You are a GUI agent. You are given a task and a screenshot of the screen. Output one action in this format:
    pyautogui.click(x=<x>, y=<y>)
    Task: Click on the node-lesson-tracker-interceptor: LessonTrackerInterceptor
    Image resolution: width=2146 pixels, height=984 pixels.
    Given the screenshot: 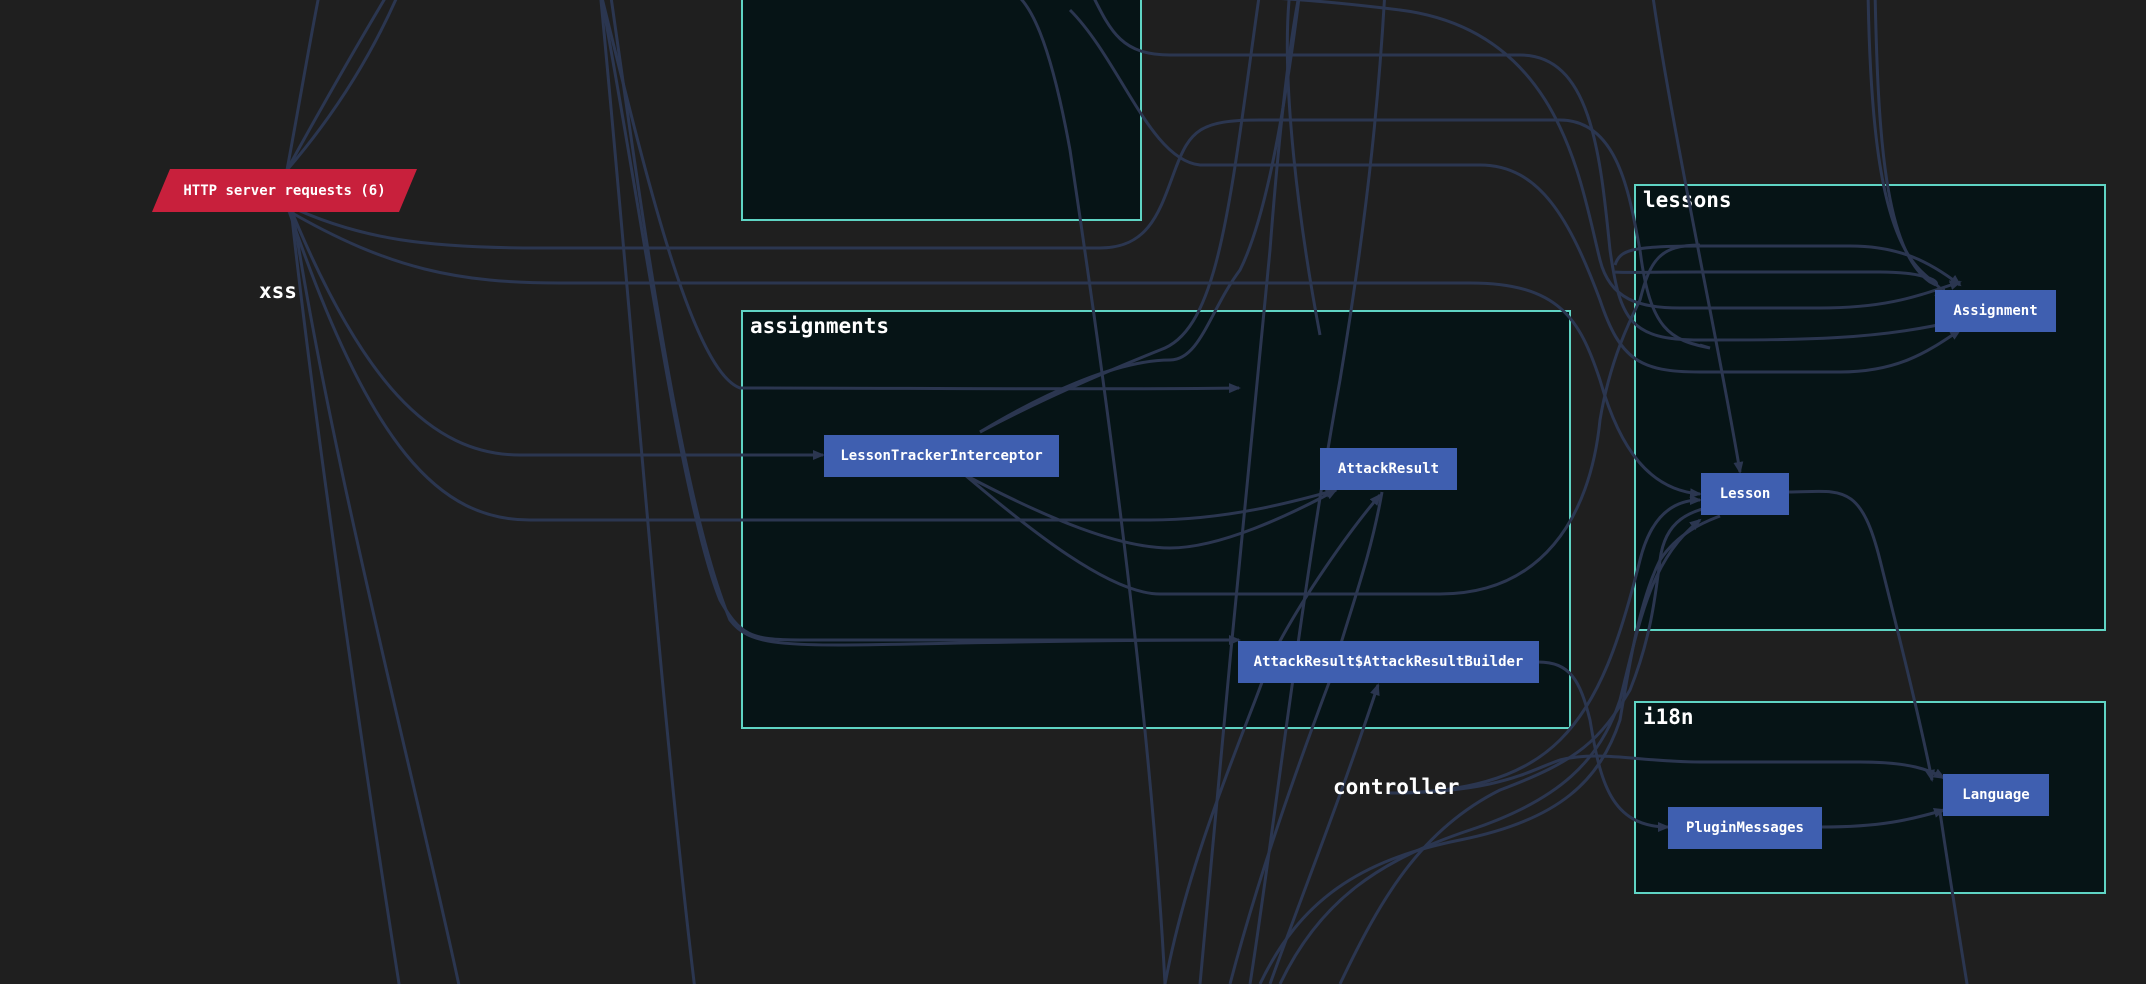 What is the action you would take?
    pyautogui.click(x=941, y=456)
    